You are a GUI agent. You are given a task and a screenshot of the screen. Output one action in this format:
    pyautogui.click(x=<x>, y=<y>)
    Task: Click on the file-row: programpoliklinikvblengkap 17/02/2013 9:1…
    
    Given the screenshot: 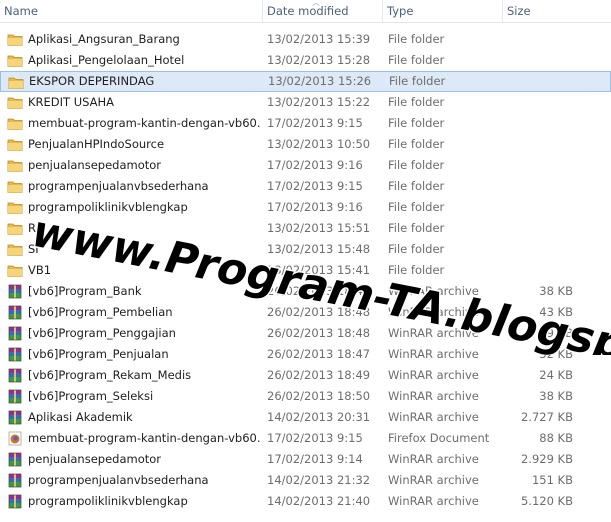 What is the action you would take?
    pyautogui.click(x=305, y=207)
    